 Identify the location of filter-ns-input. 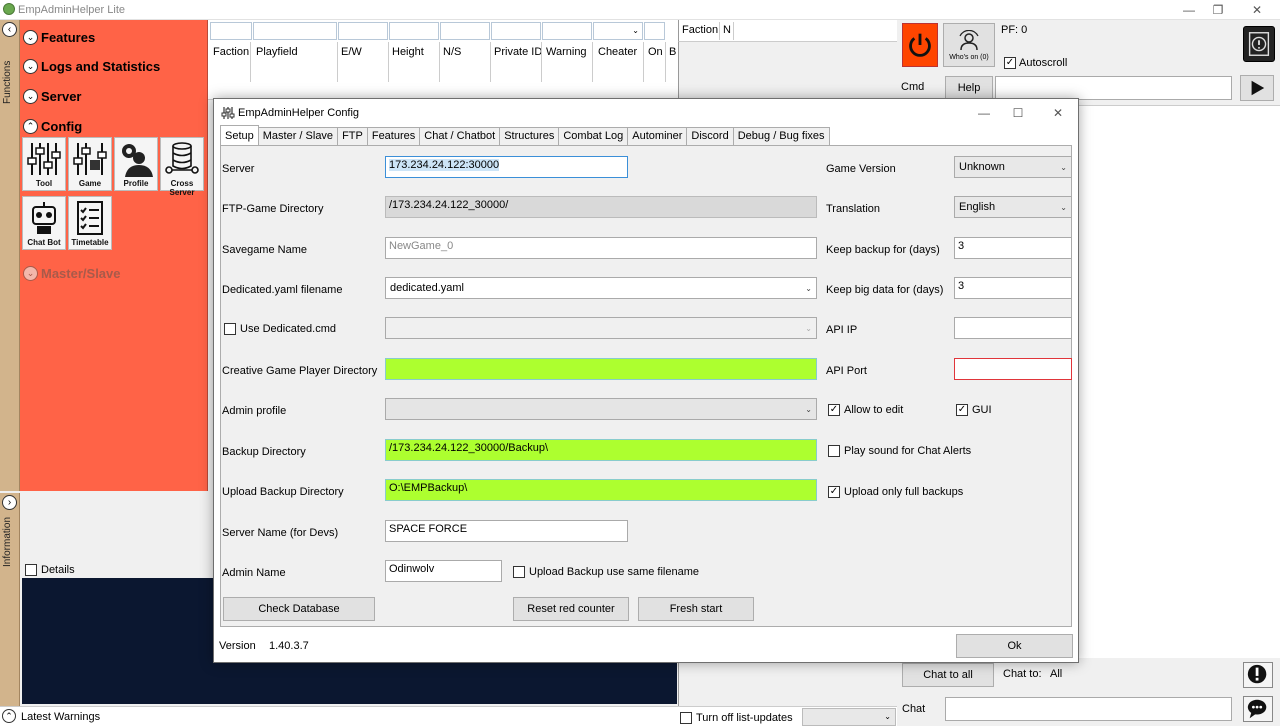
(465, 31).